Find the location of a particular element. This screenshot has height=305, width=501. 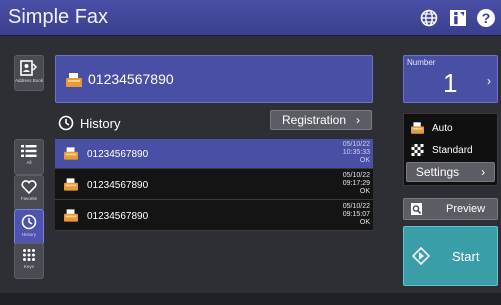

registration-label: Registration is located at coordinates (314, 120).